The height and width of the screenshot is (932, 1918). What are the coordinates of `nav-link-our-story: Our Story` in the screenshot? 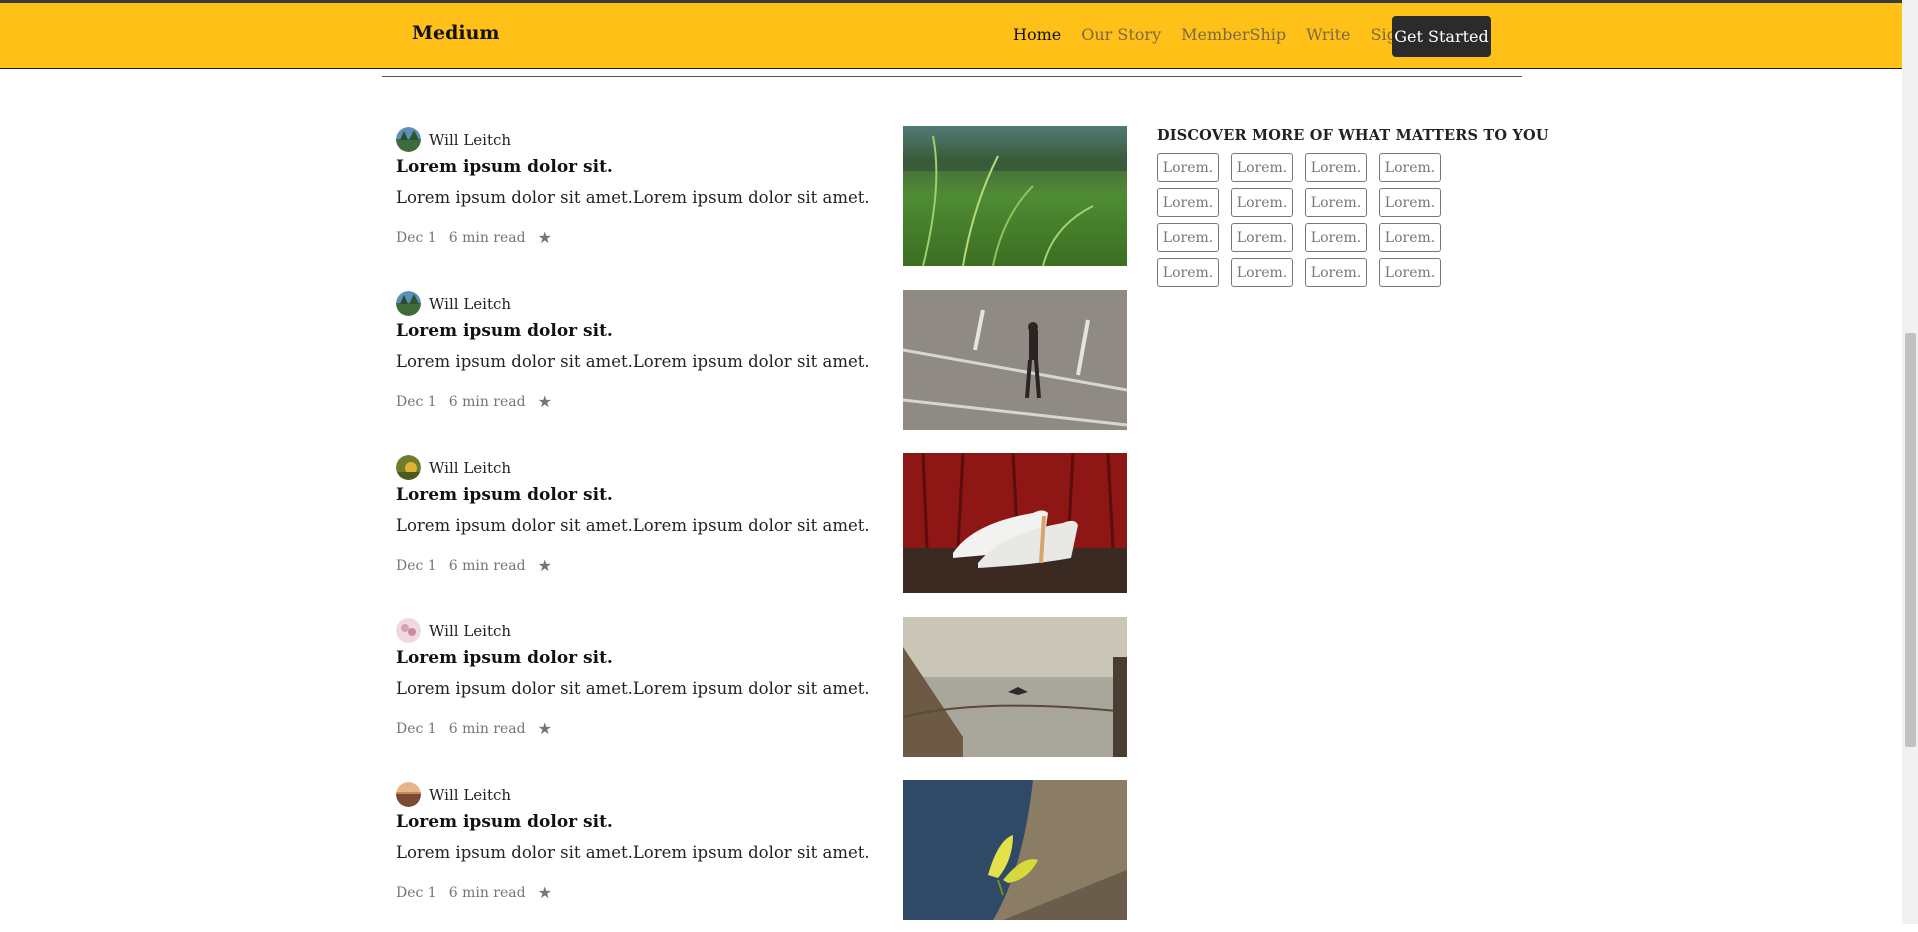 It's located at (1121, 34).